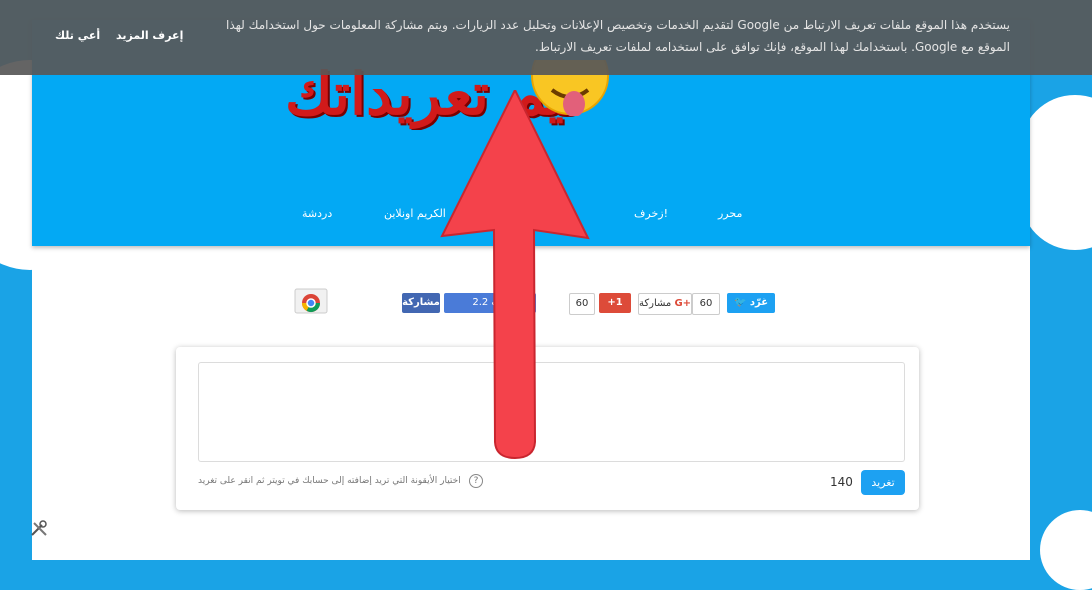  Describe the element at coordinates (149, 35) in the screenshot. I see `learn-more-link: إعرف المزيد` at that location.